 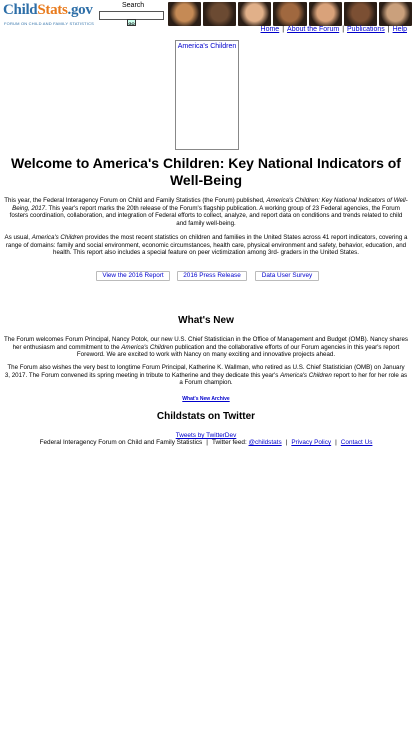 What do you see at coordinates (357, 442) in the screenshot?
I see `contact-us-link: Contact Us` at bounding box center [357, 442].